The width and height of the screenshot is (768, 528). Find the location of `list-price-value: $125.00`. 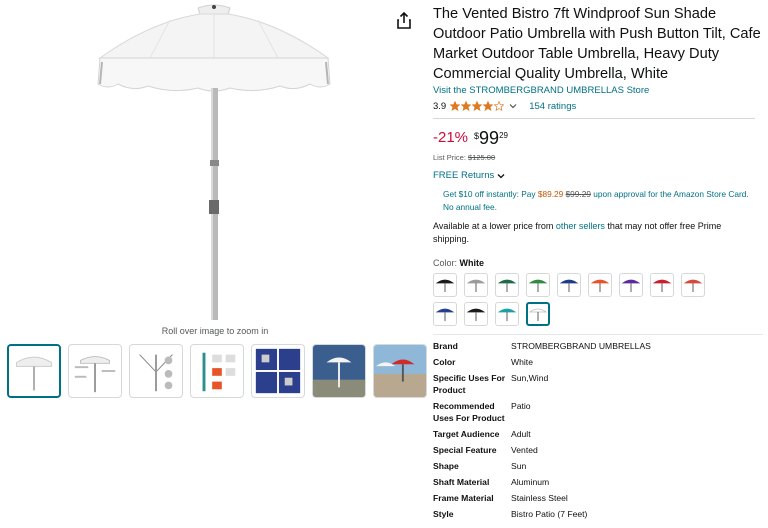

list-price-value: $125.00 is located at coordinates (482, 157).